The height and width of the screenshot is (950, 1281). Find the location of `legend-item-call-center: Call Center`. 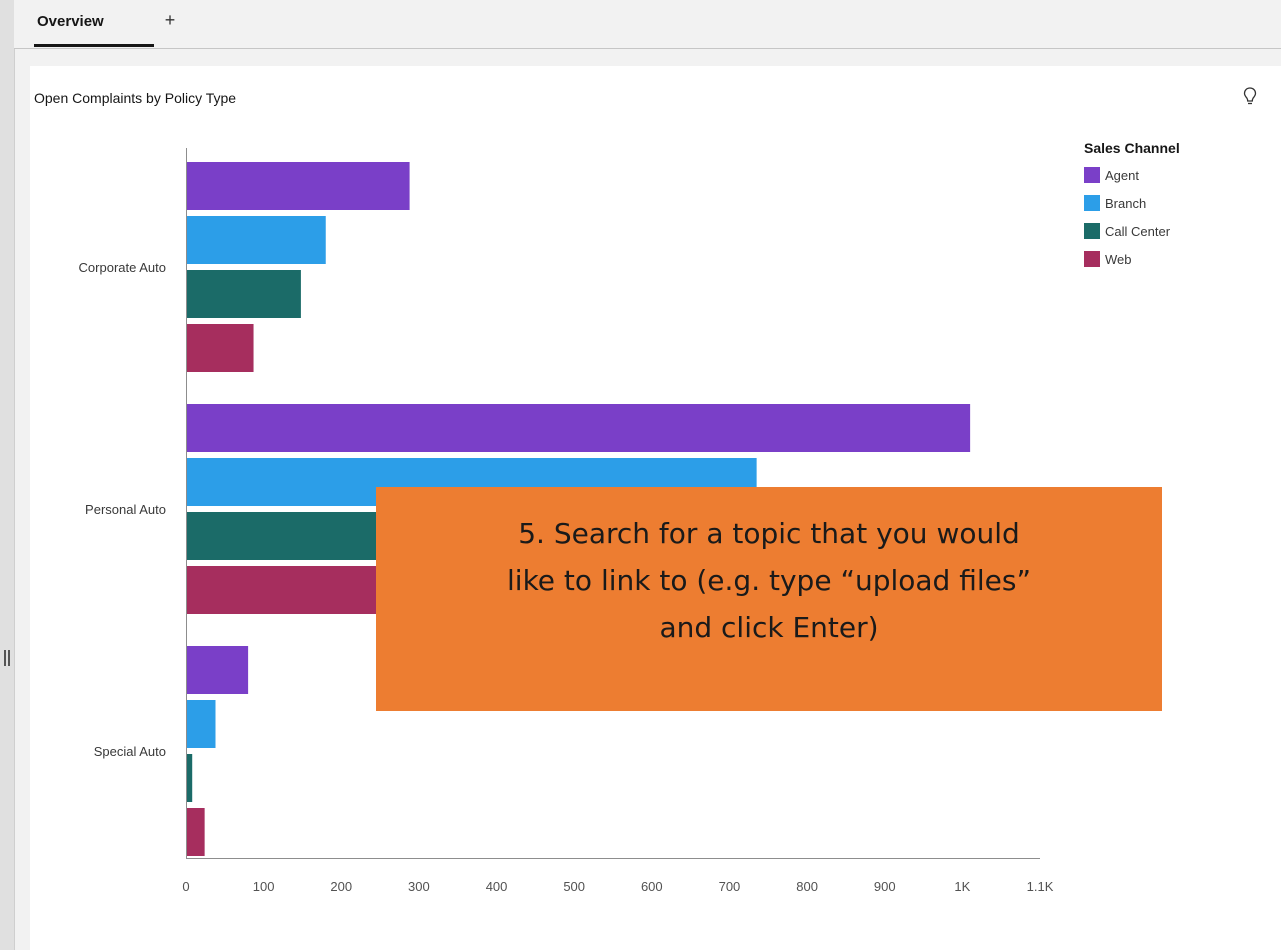

legend-item-call-center: Call Center is located at coordinates (1132, 231).